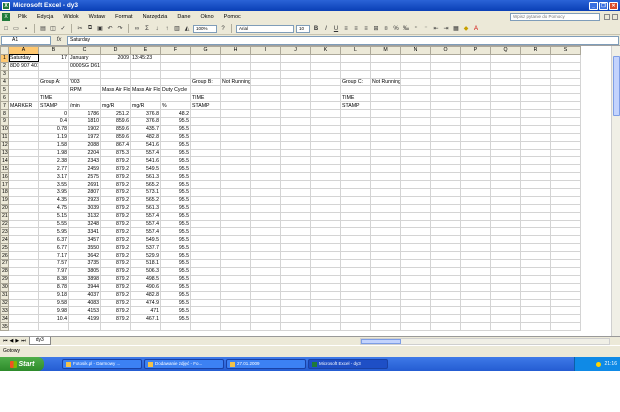 The image size is (620, 412). What do you see at coordinates (23, 50) in the screenshot?
I see `column-header-a: A` at bounding box center [23, 50].